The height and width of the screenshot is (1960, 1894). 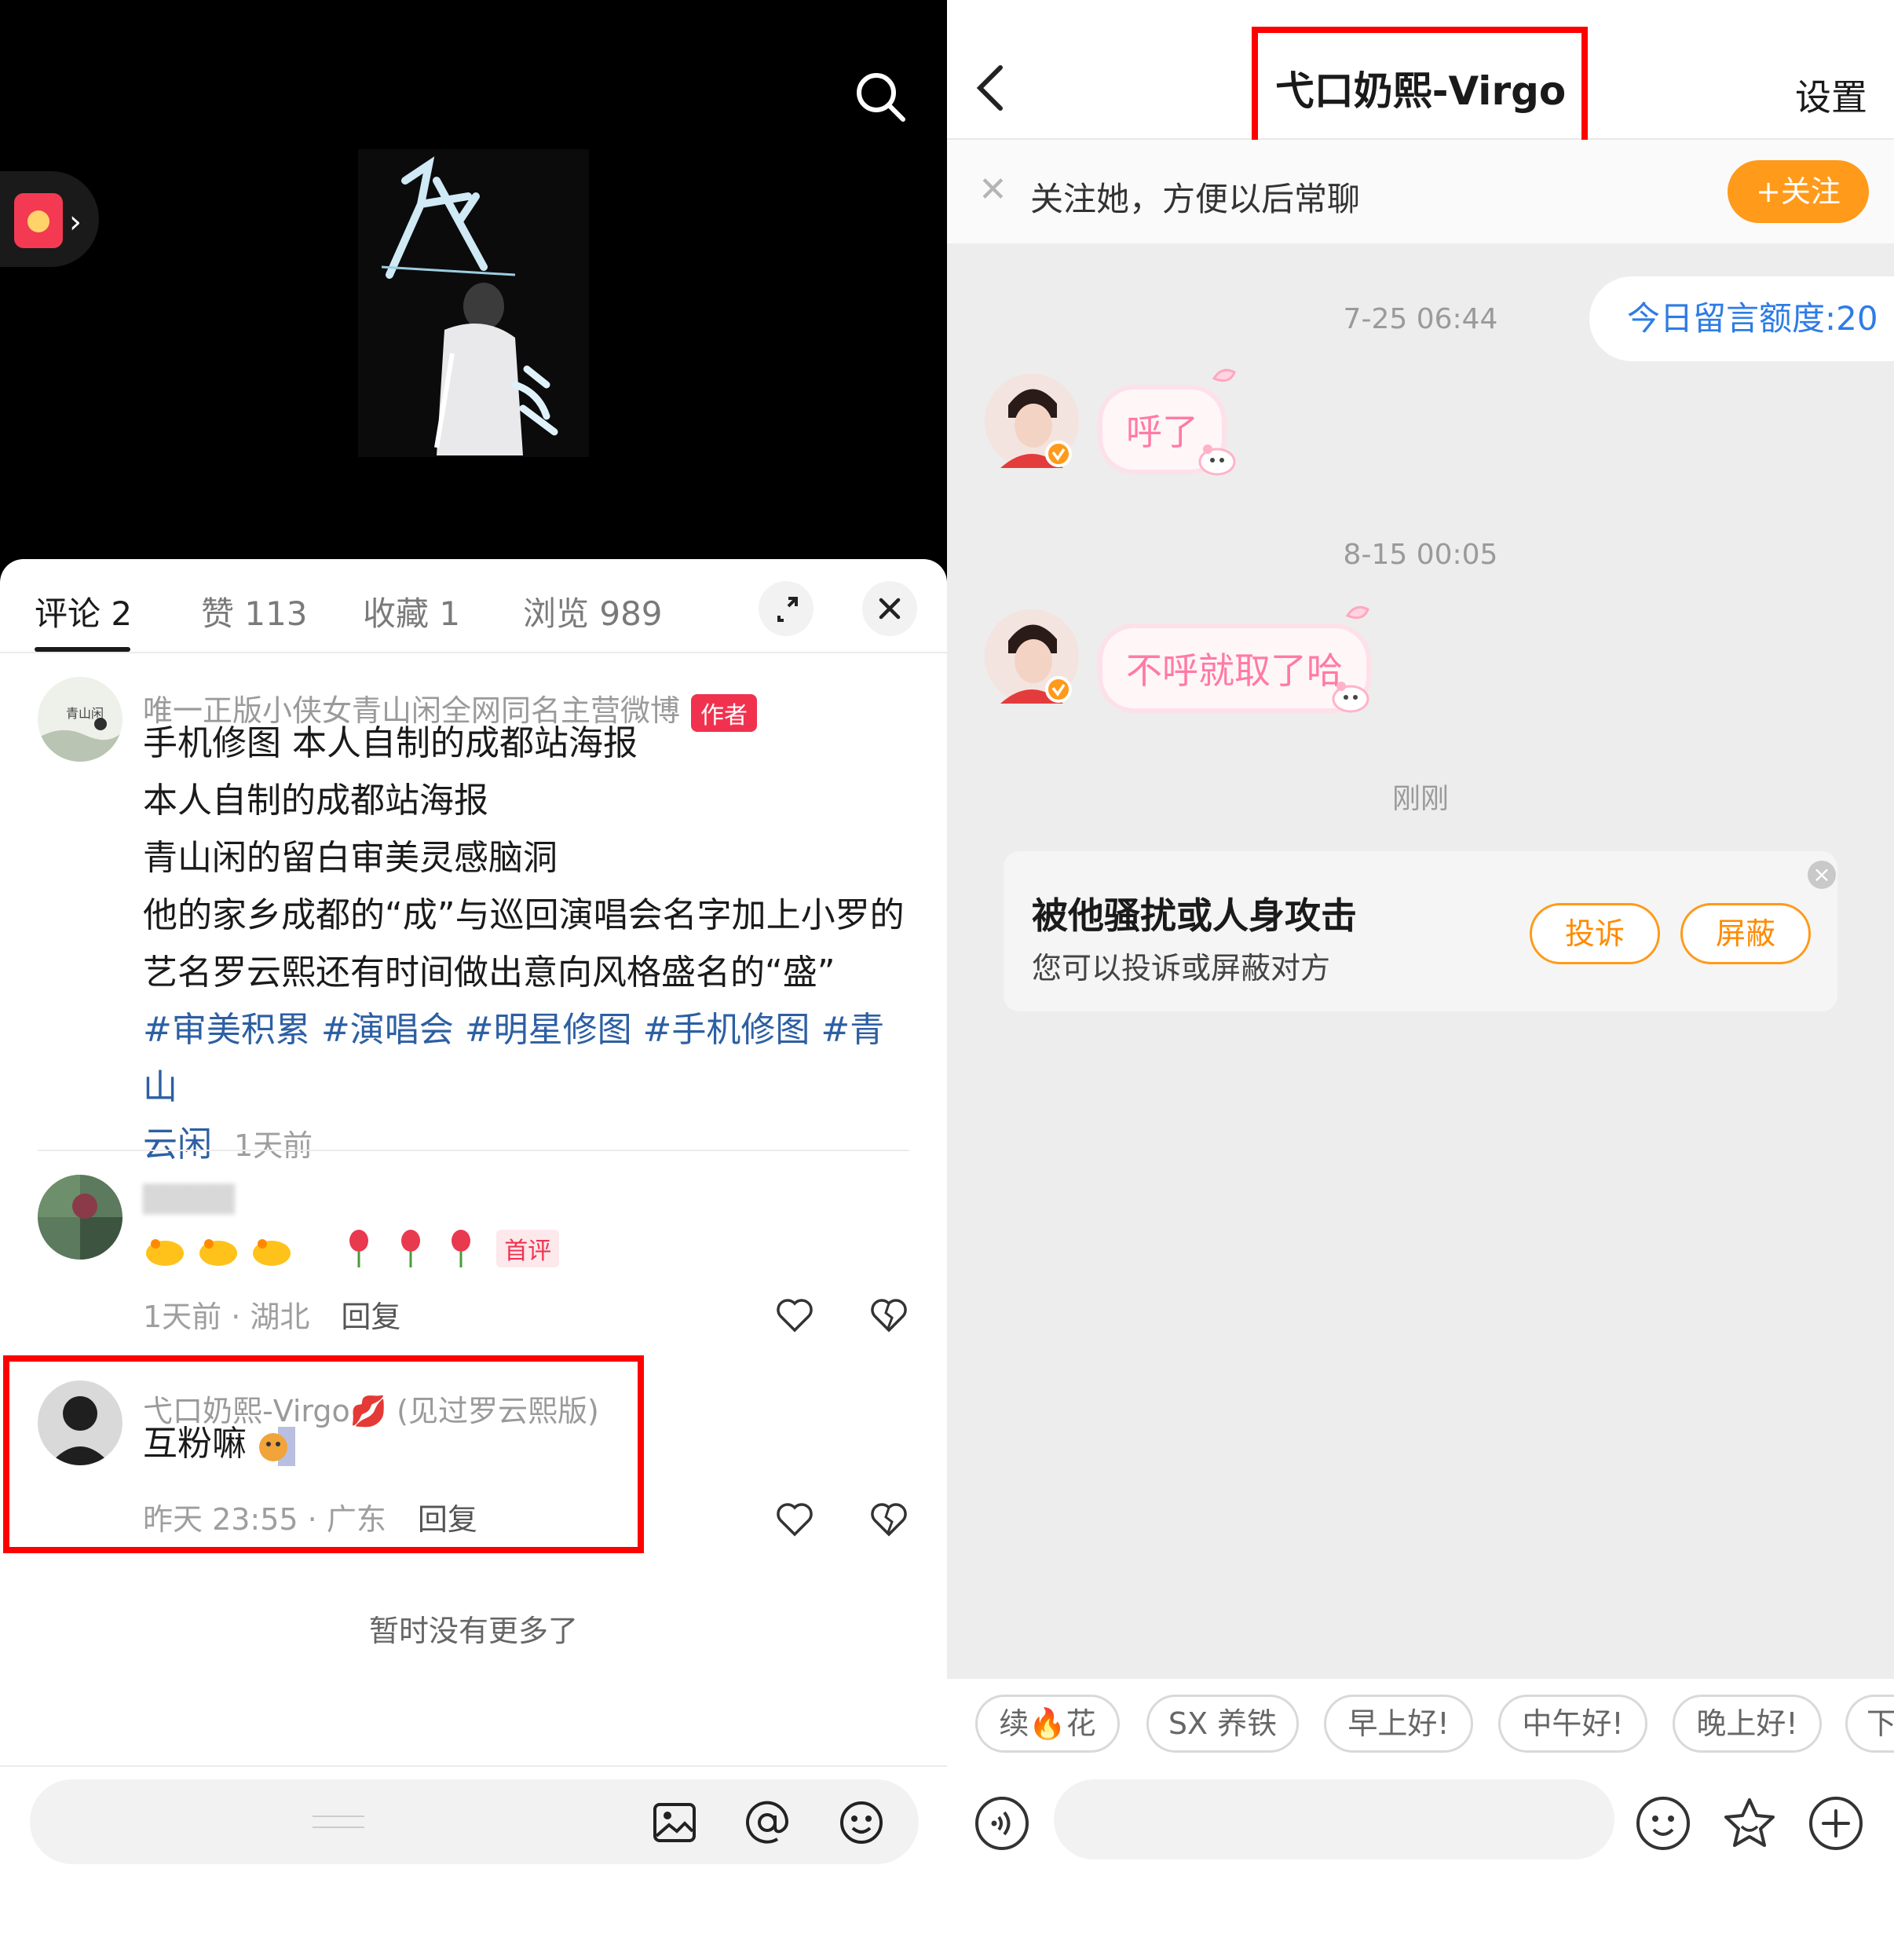 I want to click on comment-line: 艺名罗云熙还有时间做出意向风格盛名的“盛”, so click(x=489, y=973).